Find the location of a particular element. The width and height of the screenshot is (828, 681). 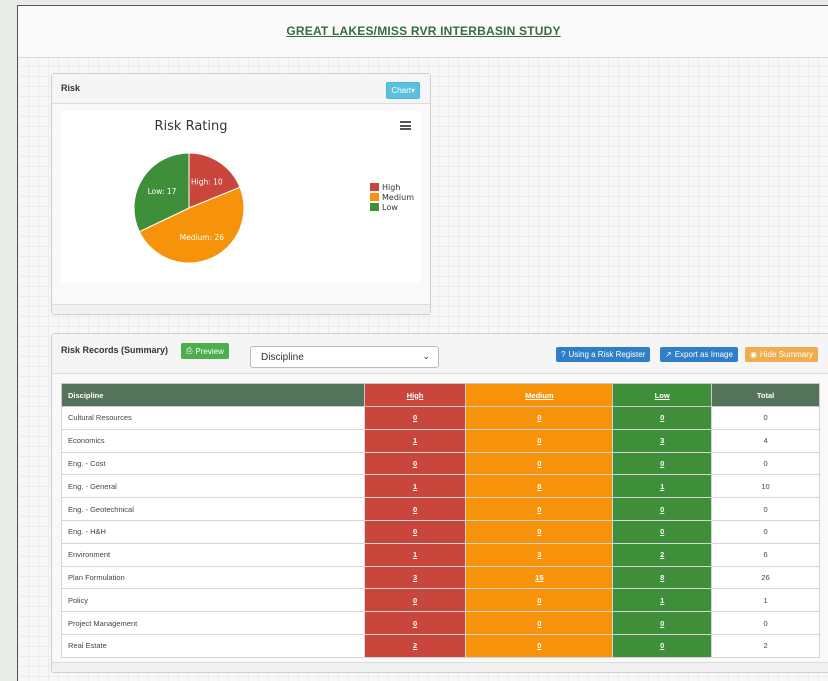

row-medium-link: 8 is located at coordinates (539, 486).